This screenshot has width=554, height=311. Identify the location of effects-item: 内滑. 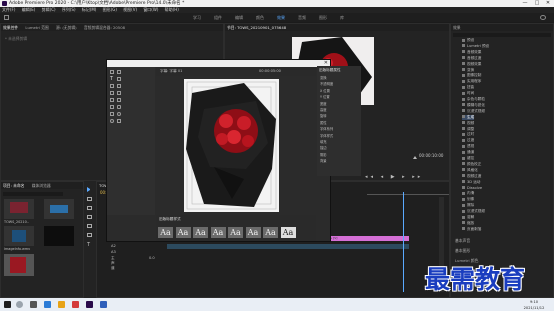
(468, 193).